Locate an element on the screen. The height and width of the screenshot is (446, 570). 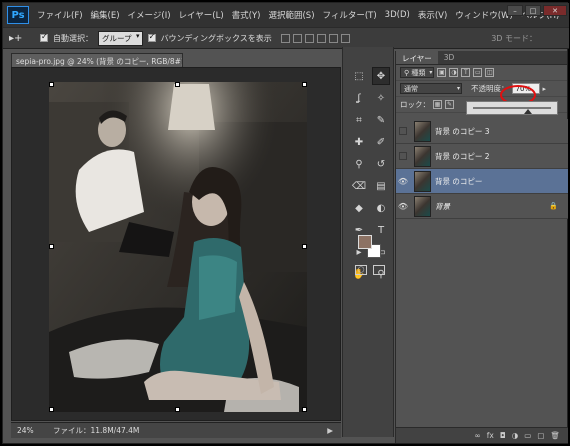
align-left-icon is located at coordinates (321, 38).